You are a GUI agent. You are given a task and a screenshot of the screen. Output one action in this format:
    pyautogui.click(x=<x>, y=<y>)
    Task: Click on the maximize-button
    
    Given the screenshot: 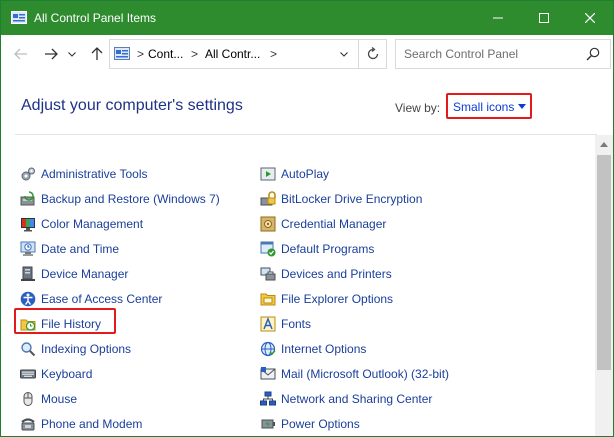 What is the action you would take?
    pyautogui.click(x=544, y=18)
    